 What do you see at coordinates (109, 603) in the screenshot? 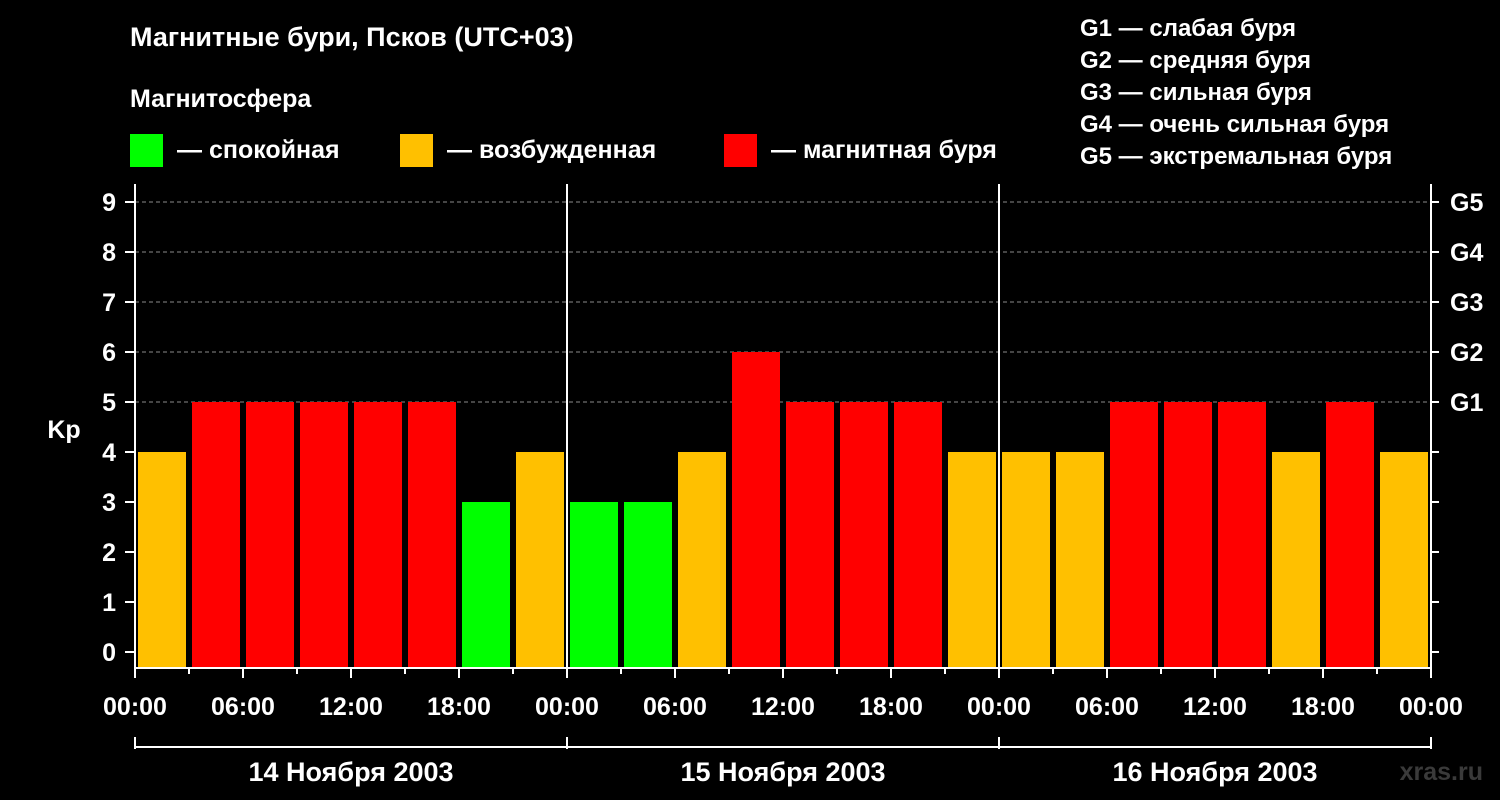
I see `y-tick-label: 1` at bounding box center [109, 603].